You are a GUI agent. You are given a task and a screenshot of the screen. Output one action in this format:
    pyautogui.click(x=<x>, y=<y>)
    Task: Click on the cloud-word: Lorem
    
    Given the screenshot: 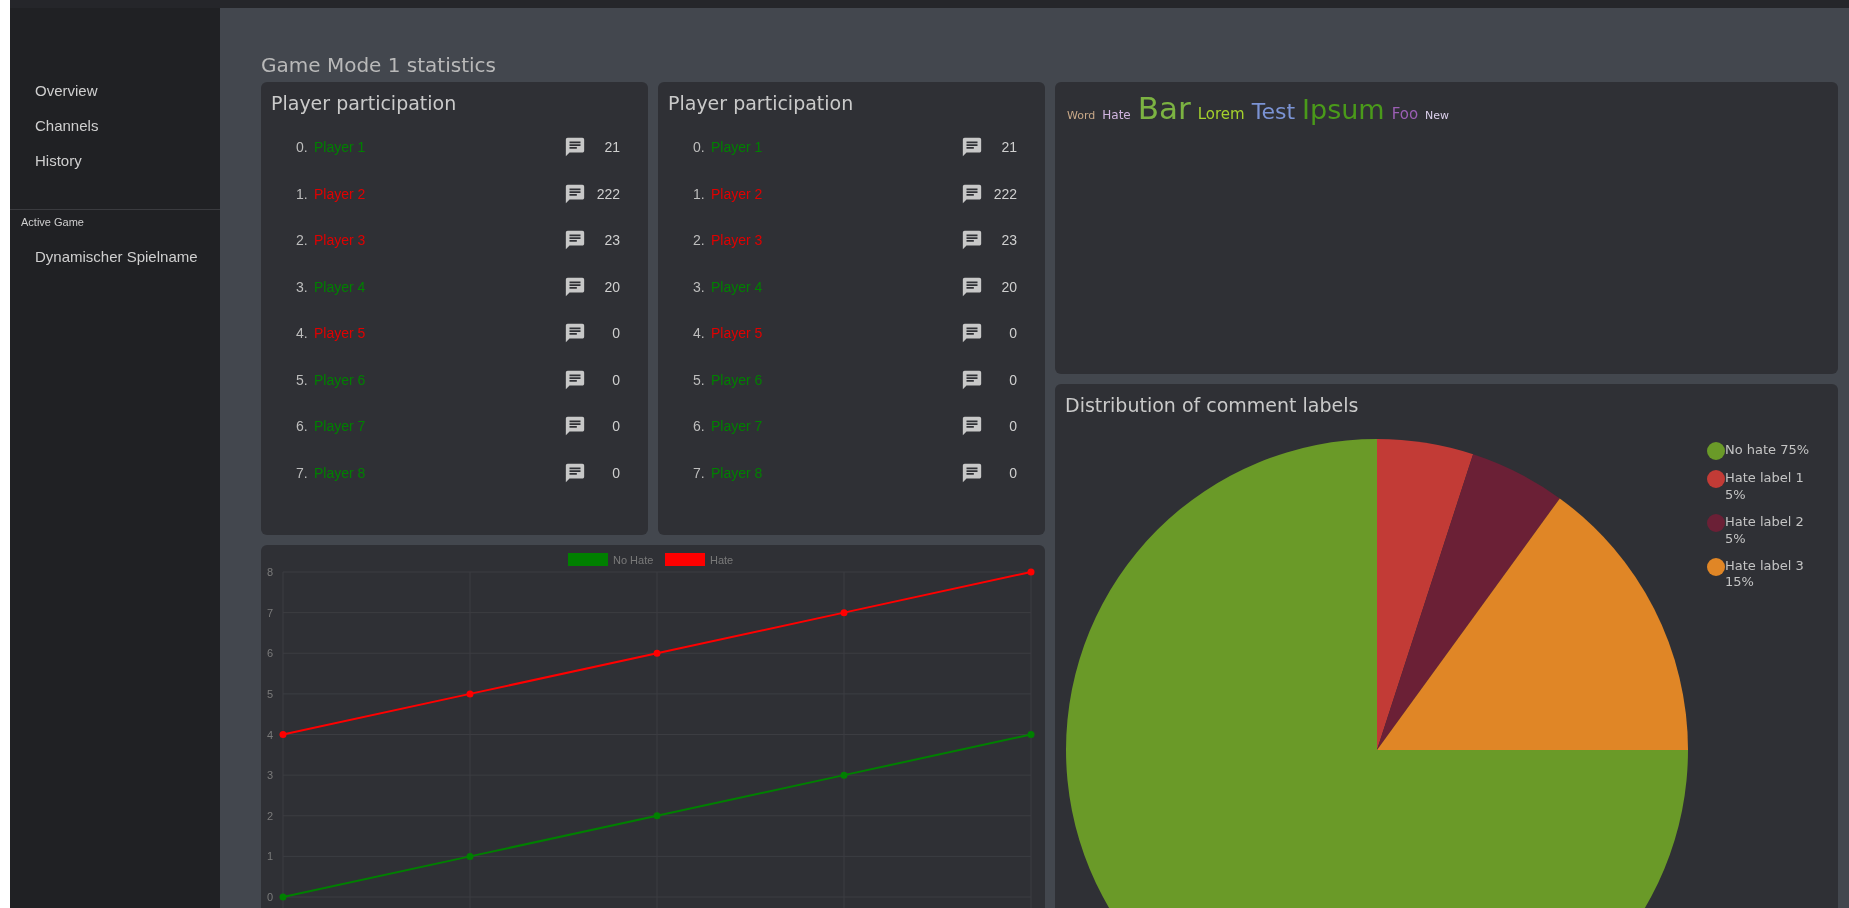 What is the action you would take?
    pyautogui.click(x=1221, y=114)
    